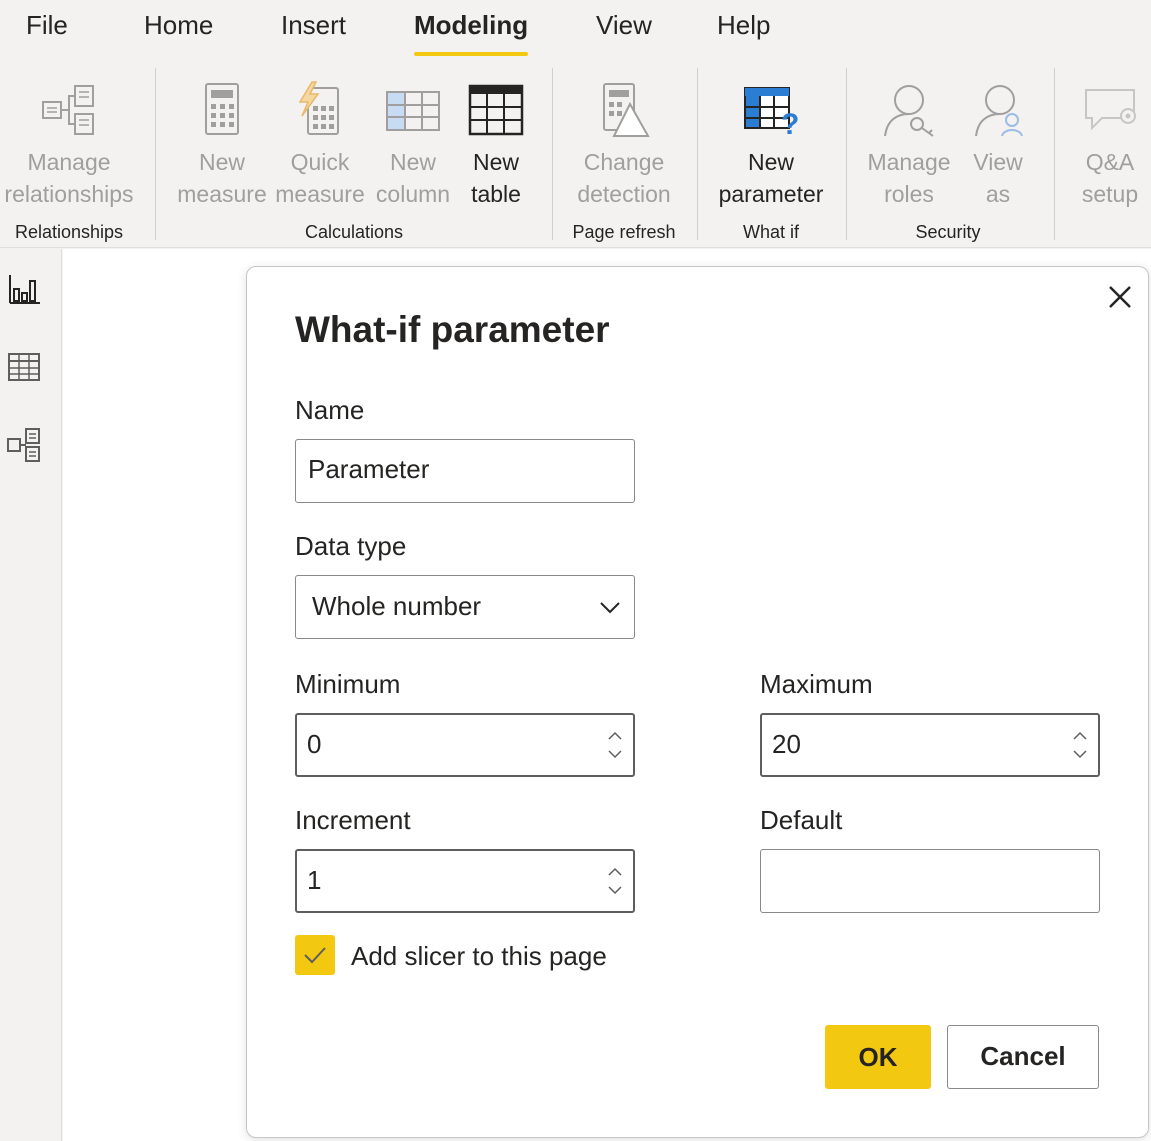 The height and width of the screenshot is (1141, 1151). I want to click on change-detection-button: Change detection, so click(624, 137).